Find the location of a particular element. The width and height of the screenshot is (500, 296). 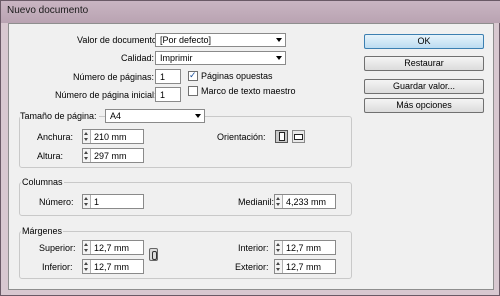

margin-outside-field: 12,7 mm is located at coordinates (305, 266).